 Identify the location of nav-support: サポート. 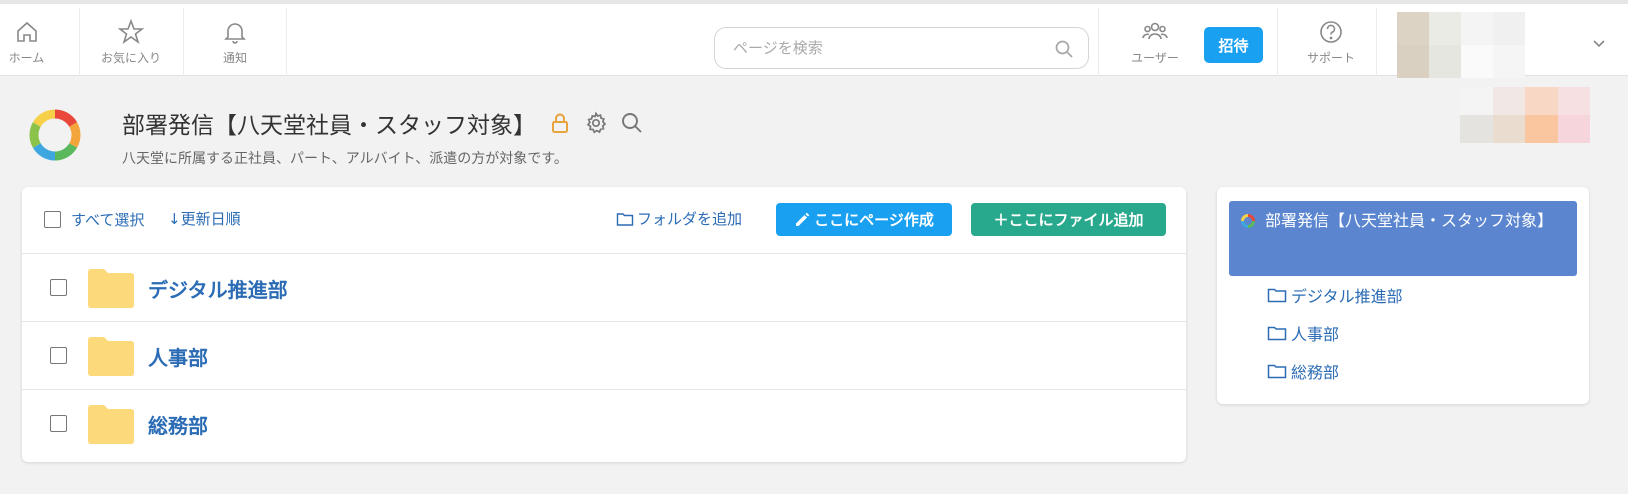
(1331, 42).